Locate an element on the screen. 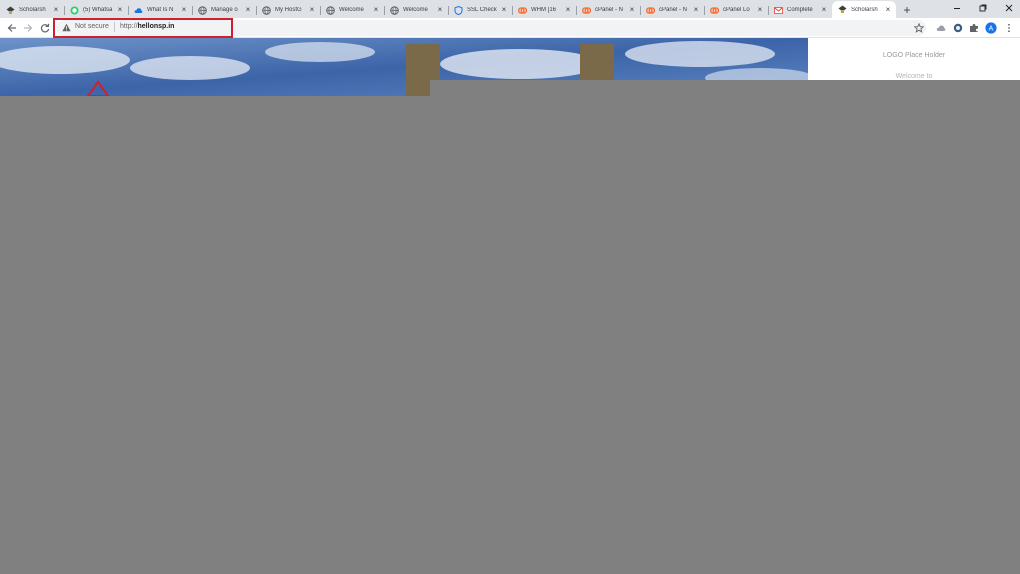 The width and height of the screenshot is (1020, 574). logo-placeholder-text: LOGO Place Holder is located at coordinates (914, 55).